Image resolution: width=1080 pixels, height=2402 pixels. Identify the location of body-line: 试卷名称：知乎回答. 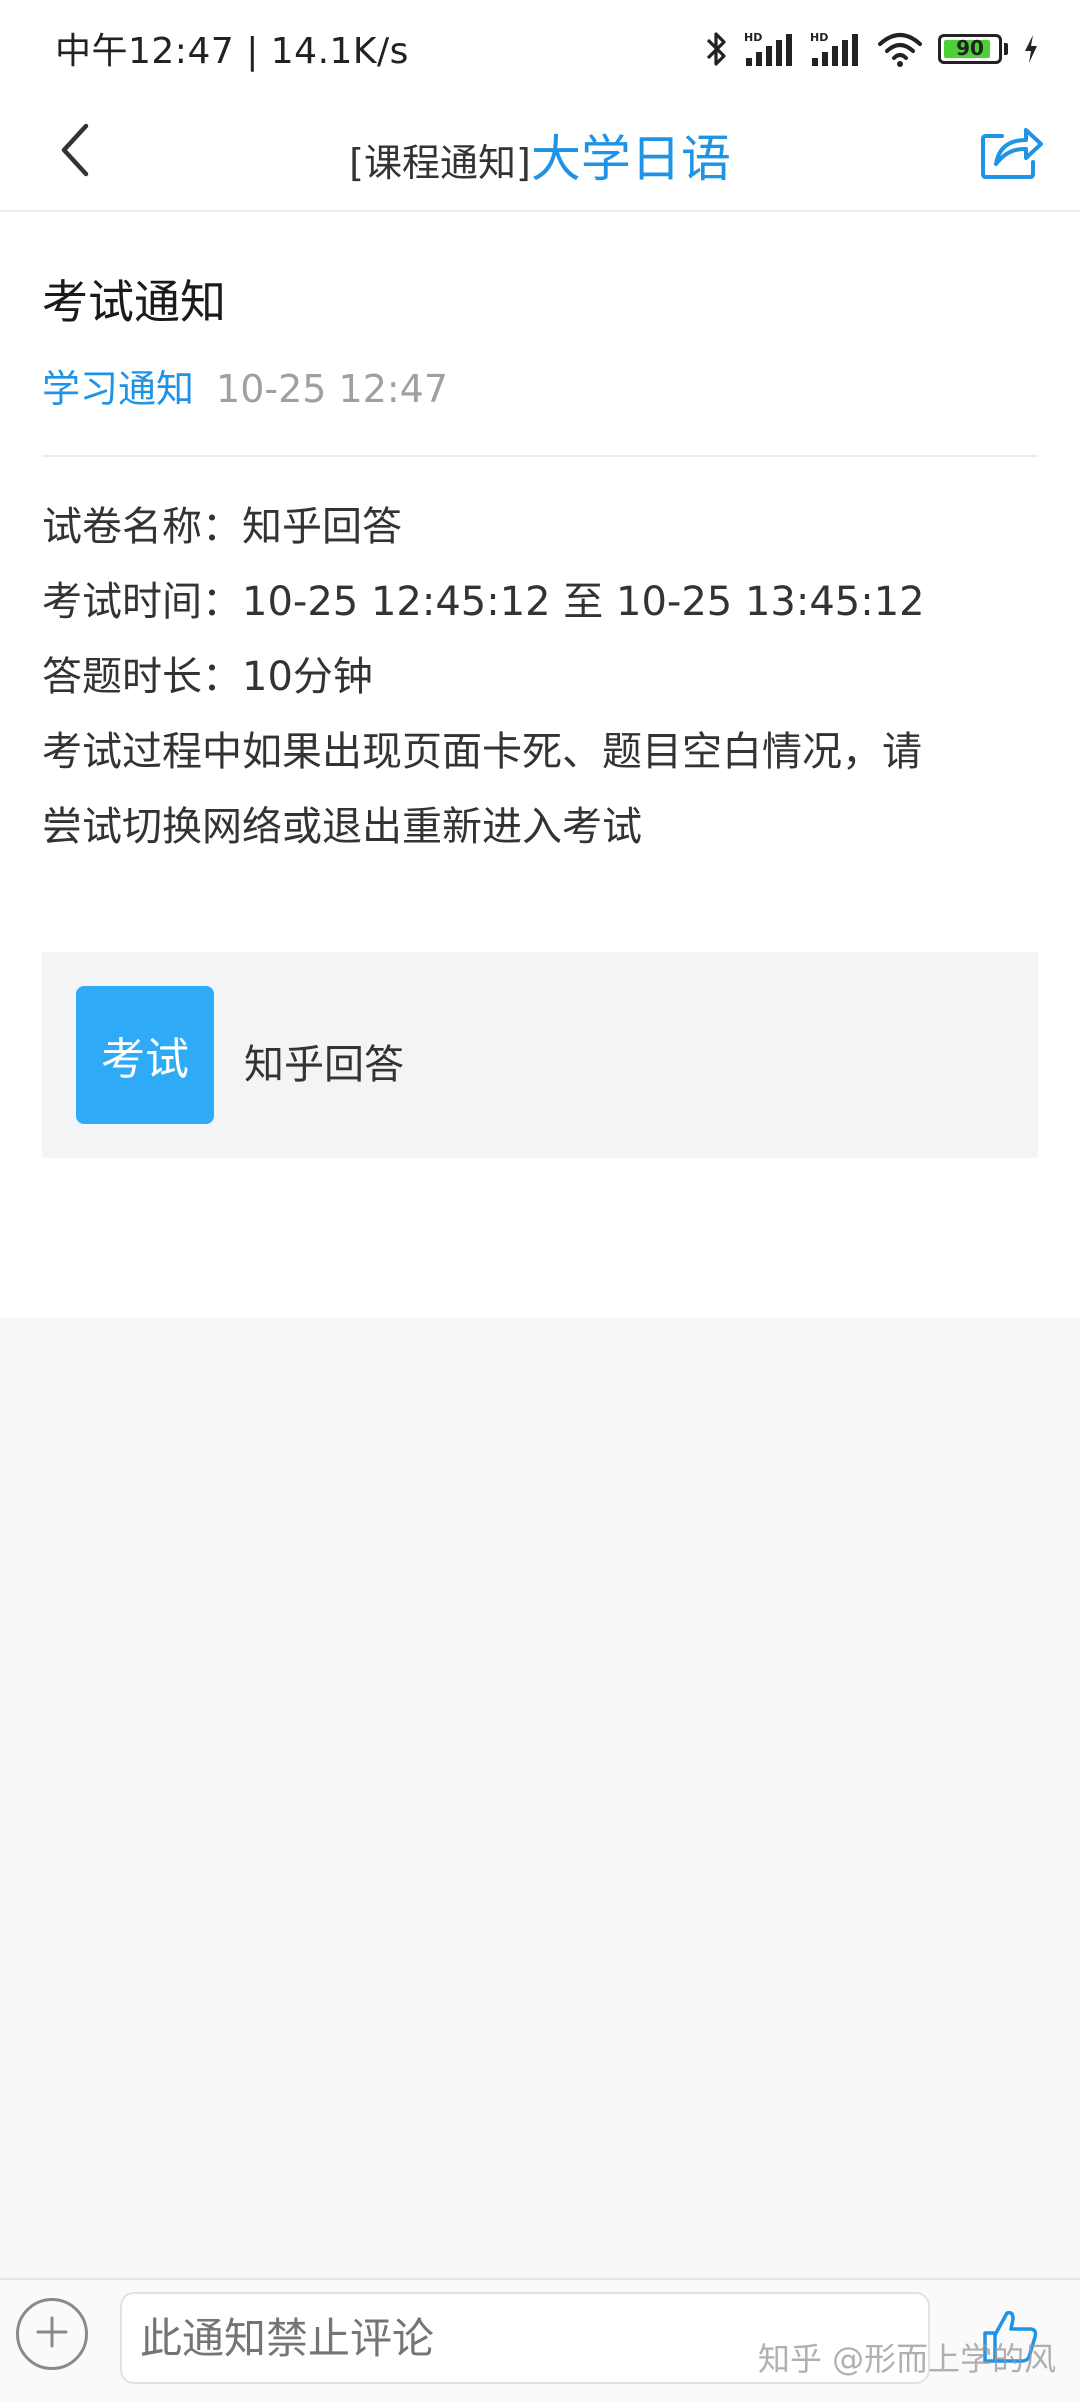
(222, 527).